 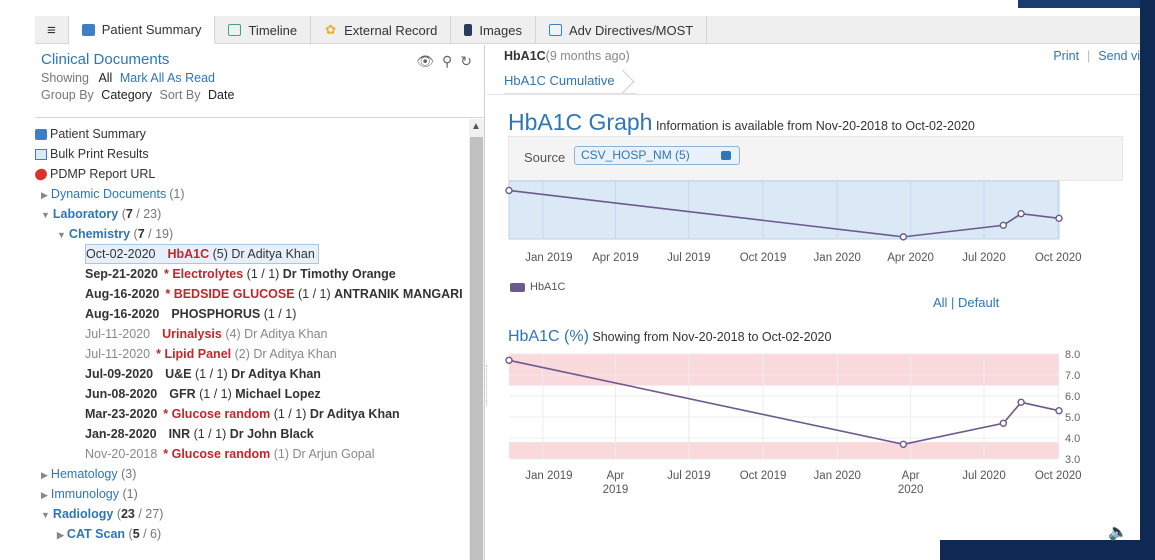 I want to click on tree-item-pdmp: PDMP Report URL, so click(x=251, y=174).